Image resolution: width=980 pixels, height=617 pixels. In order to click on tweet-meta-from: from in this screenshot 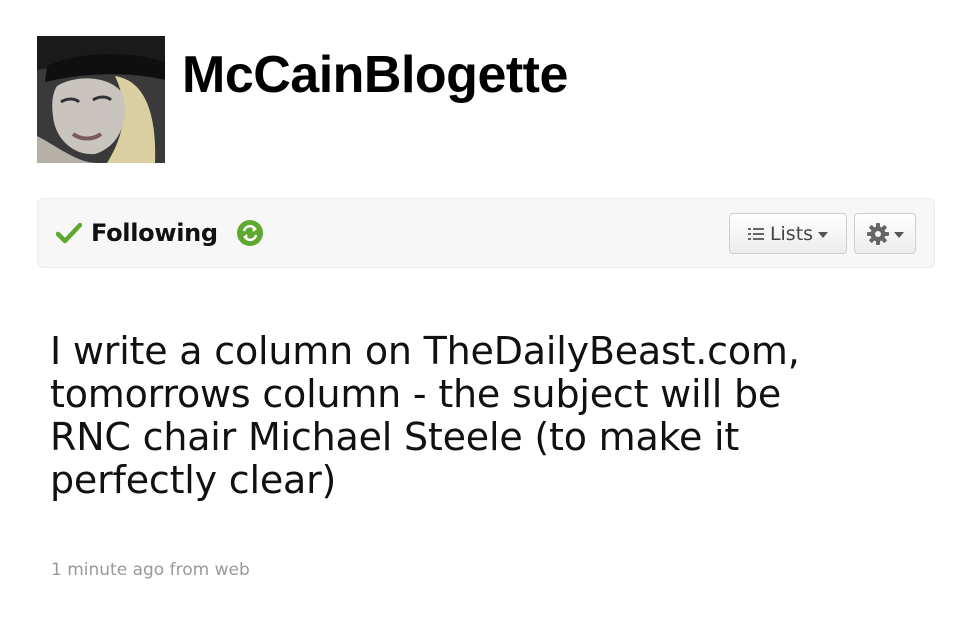, I will do `click(189, 570)`.